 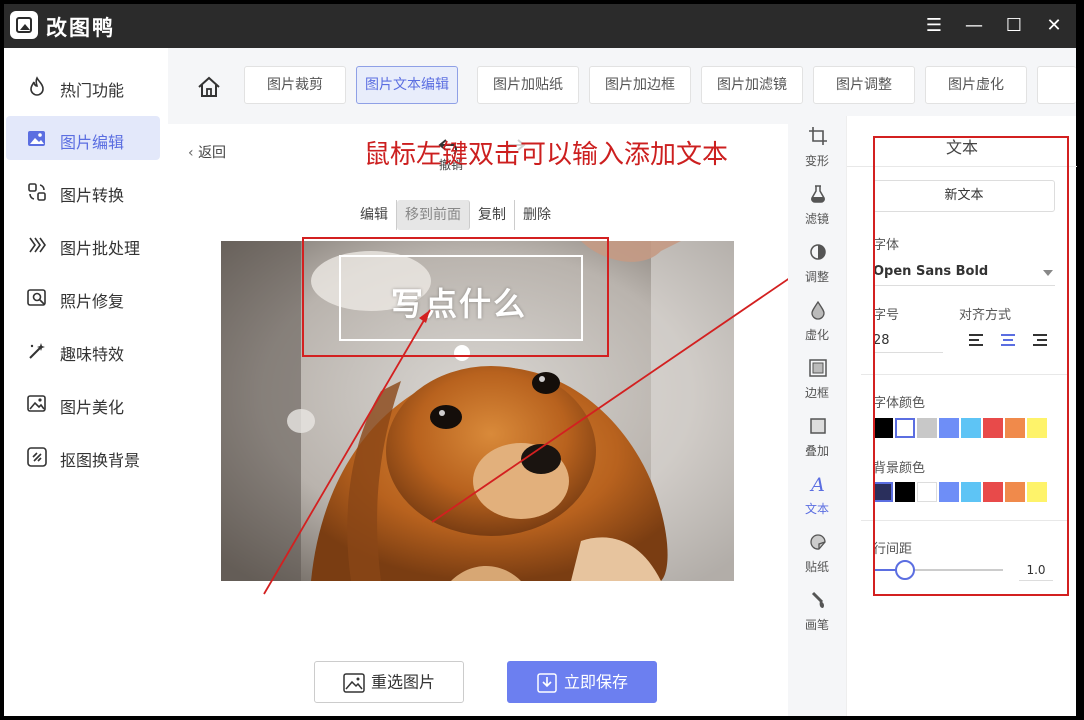 What do you see at coordinates (816, 567) in the screenshot?
I see `rail-label: 贴纸` at bounding box center [816, 567].